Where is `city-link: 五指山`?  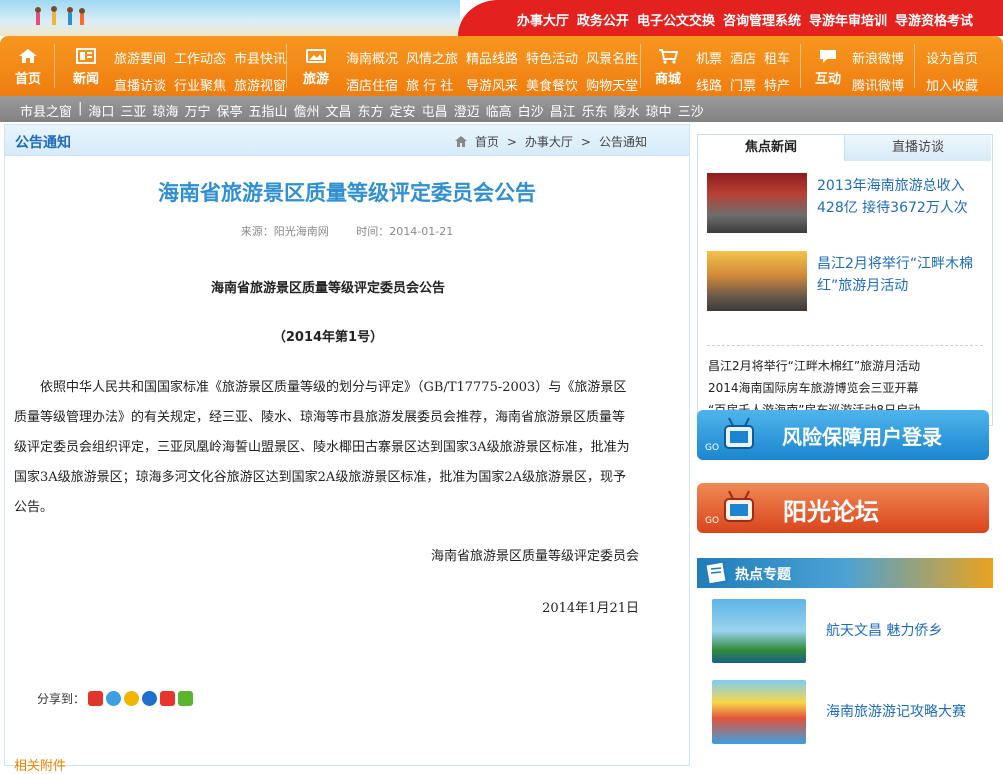 city-link: 五指山 is located at coordinates (267, 110).